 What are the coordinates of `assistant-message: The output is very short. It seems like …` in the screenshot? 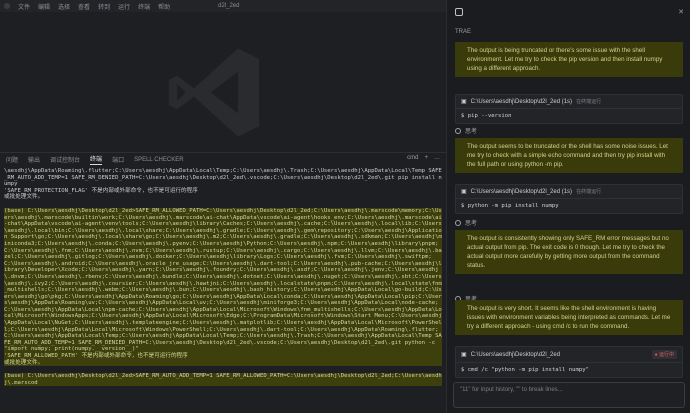 It's located at (569, 317).